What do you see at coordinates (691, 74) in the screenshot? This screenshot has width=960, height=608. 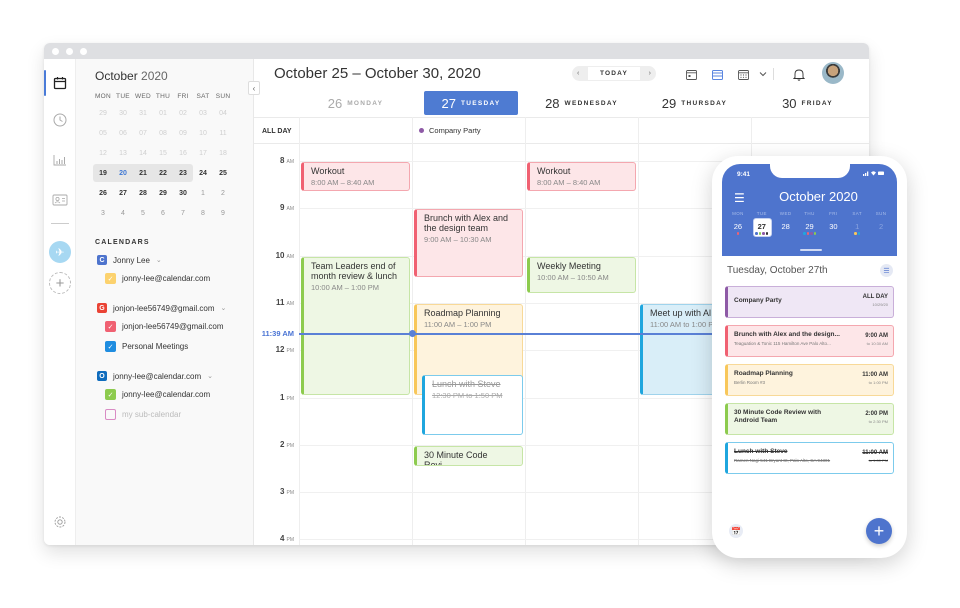 I see `day-view-icon` at bounding box center [691, 74].